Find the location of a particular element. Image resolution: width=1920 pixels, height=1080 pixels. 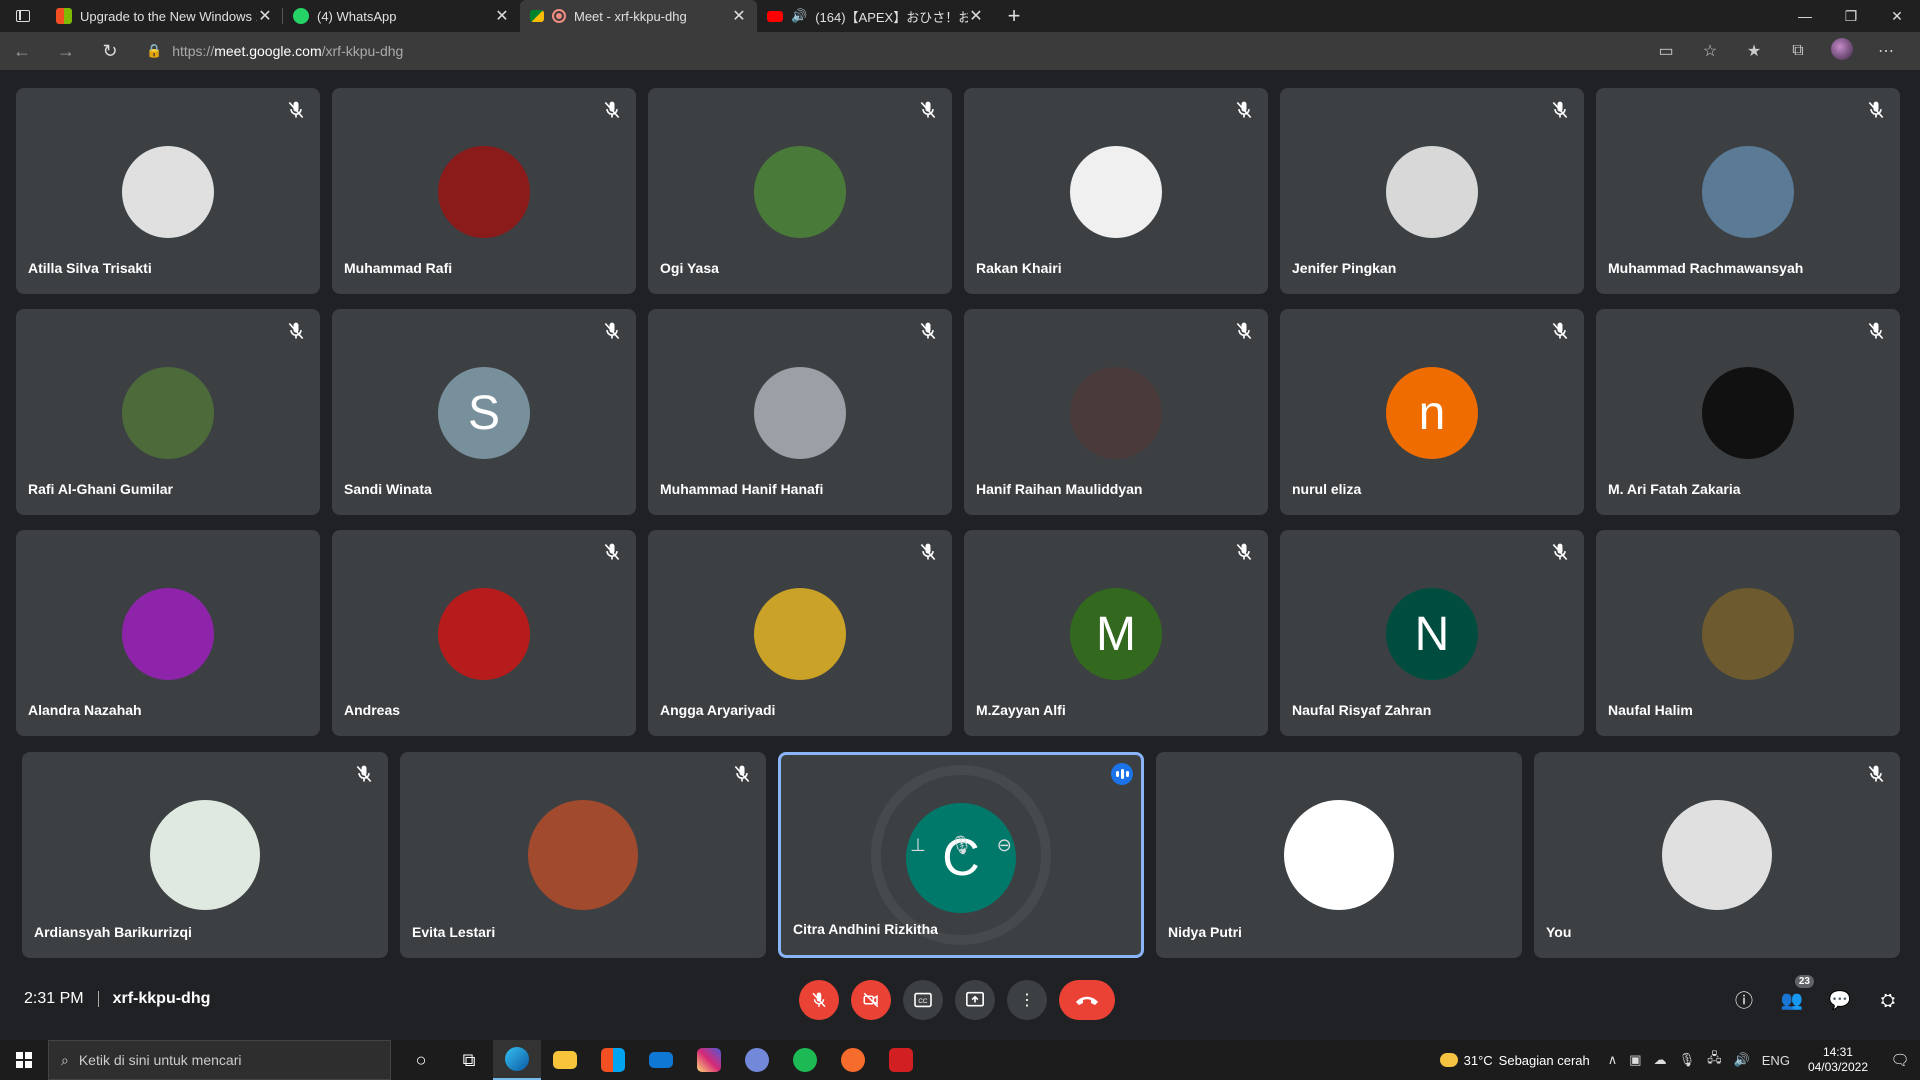

tab-whatsapp: (4) WhatsApp ✕ is located at coordinates (401, 16).